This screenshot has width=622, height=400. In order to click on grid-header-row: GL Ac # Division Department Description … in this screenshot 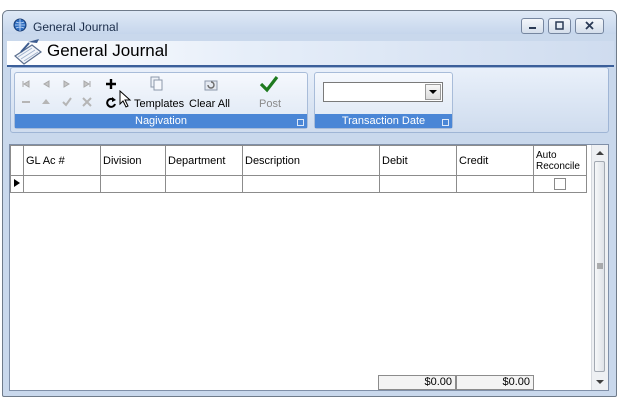, I will do `click(298, 160)`.